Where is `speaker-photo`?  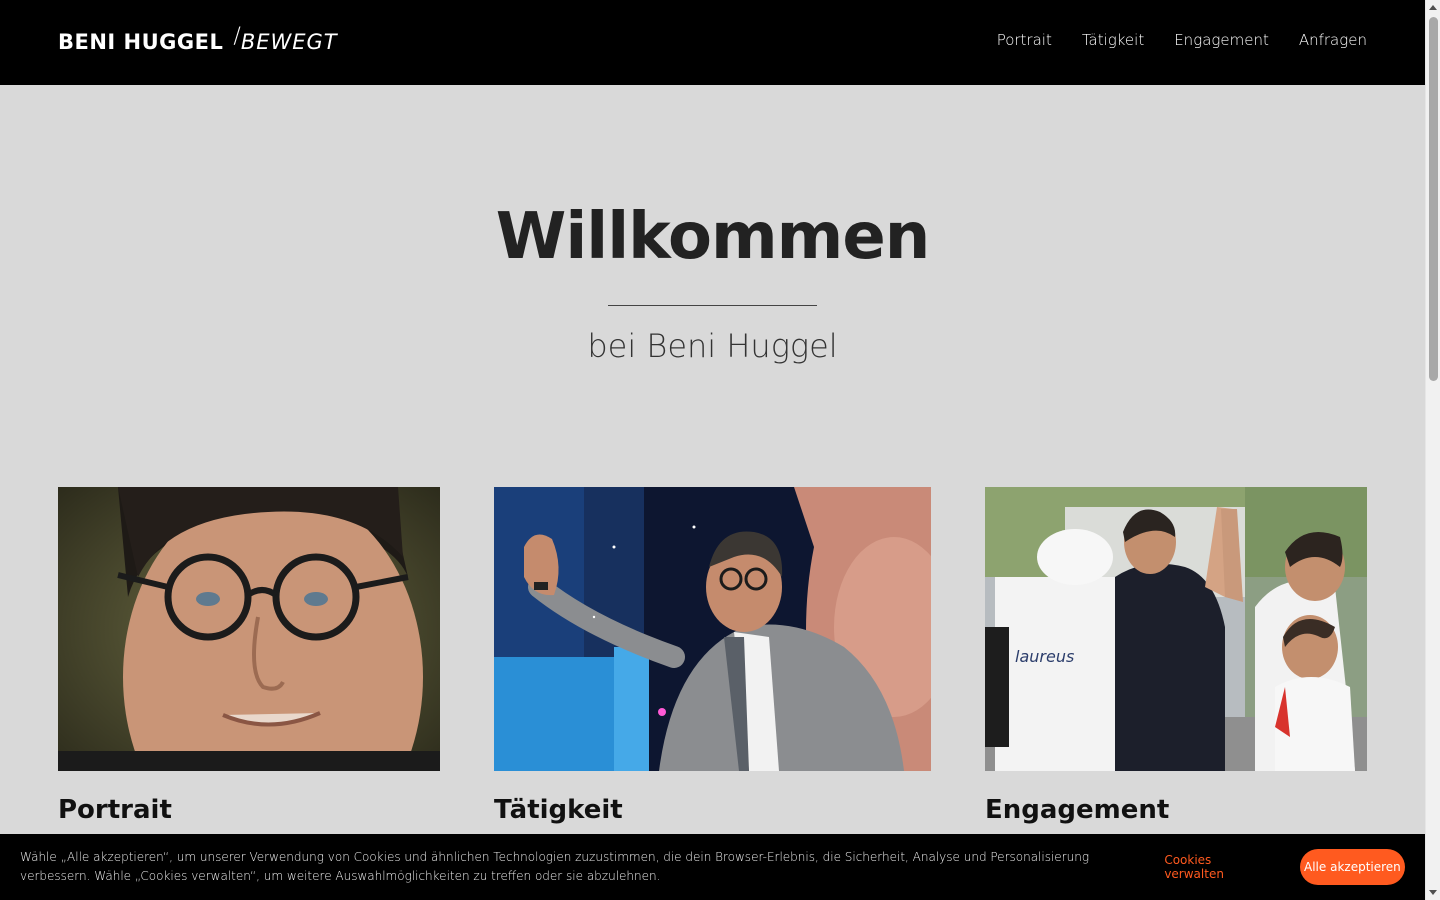
speaker-photo is located at coordinates (712, 629).